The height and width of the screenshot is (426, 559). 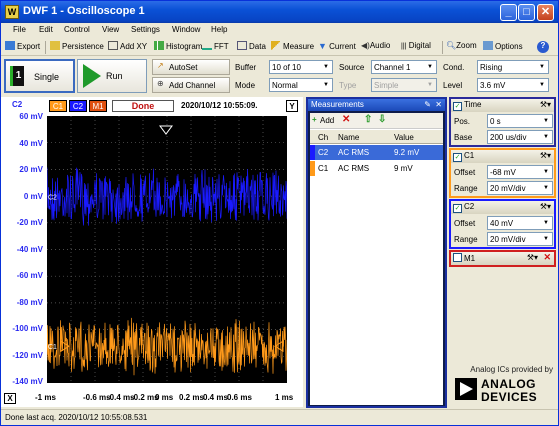 What do you see at coordinates (191, 85) in the screenshot?
I see `add-channel-button: ⊕ Add Channel` at bounding box center [191, 85].